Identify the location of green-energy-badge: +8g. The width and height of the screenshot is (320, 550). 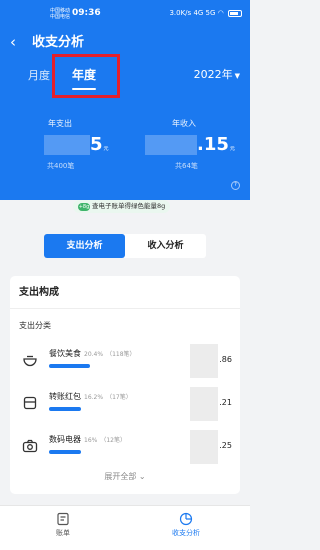
(84, 207).